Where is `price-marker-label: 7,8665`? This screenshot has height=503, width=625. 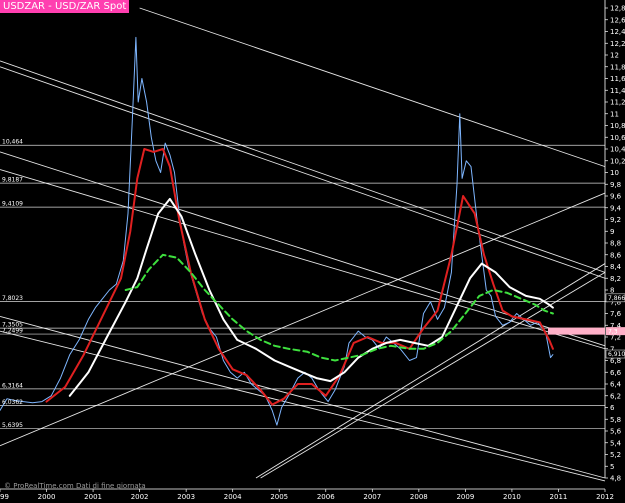
price-marker-label: 7,8665 is located at coordinates (616, 298).